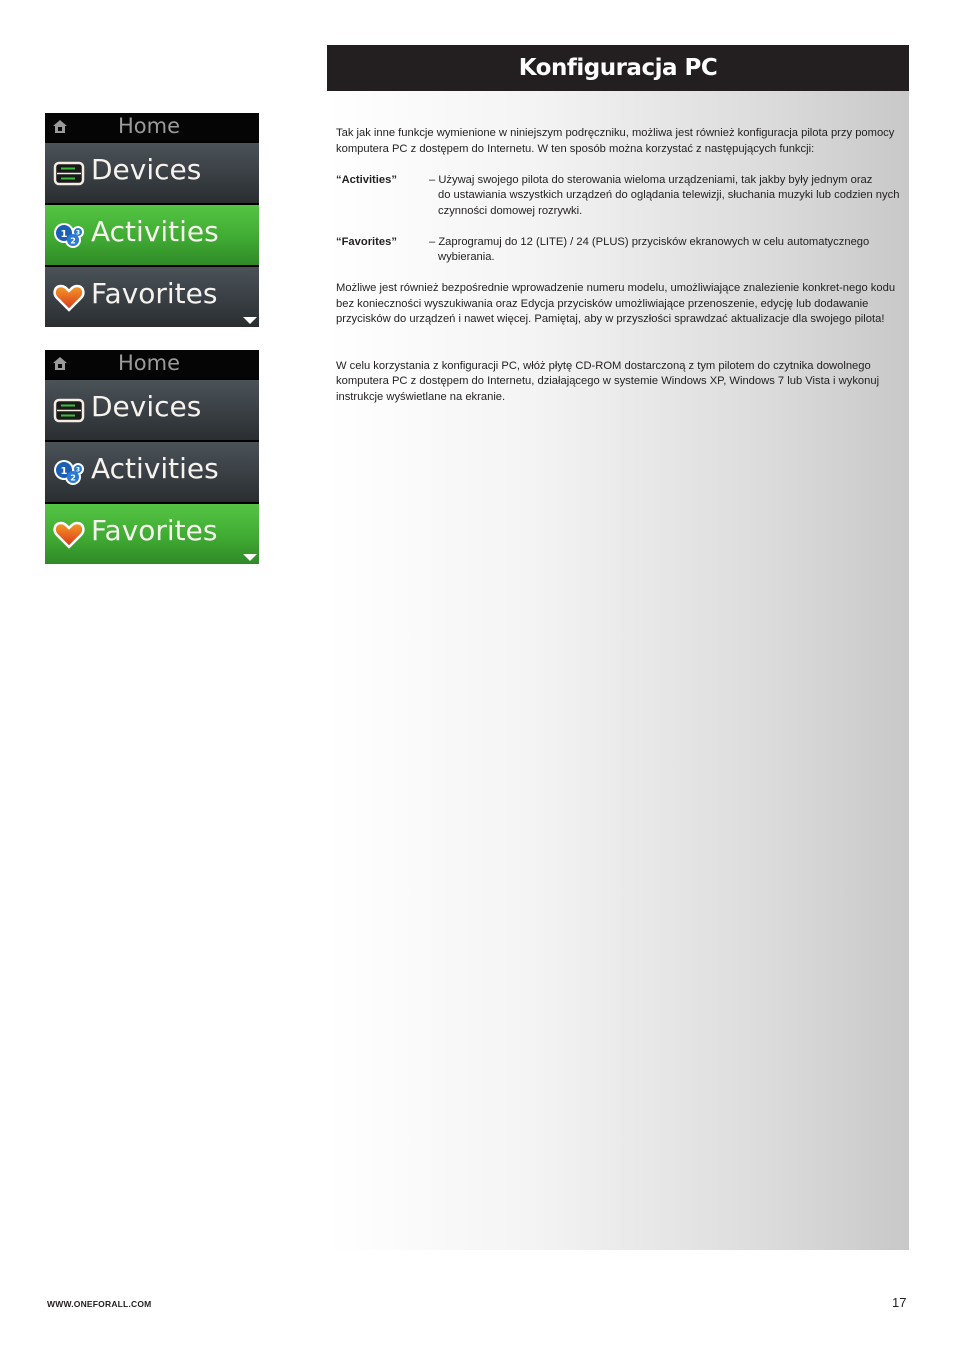 This screenshot has width=954, height=1350. Describe the element at coordinates (466, 257) in the screenshot. I see `definition-text-cont: wybierania.` at that location.